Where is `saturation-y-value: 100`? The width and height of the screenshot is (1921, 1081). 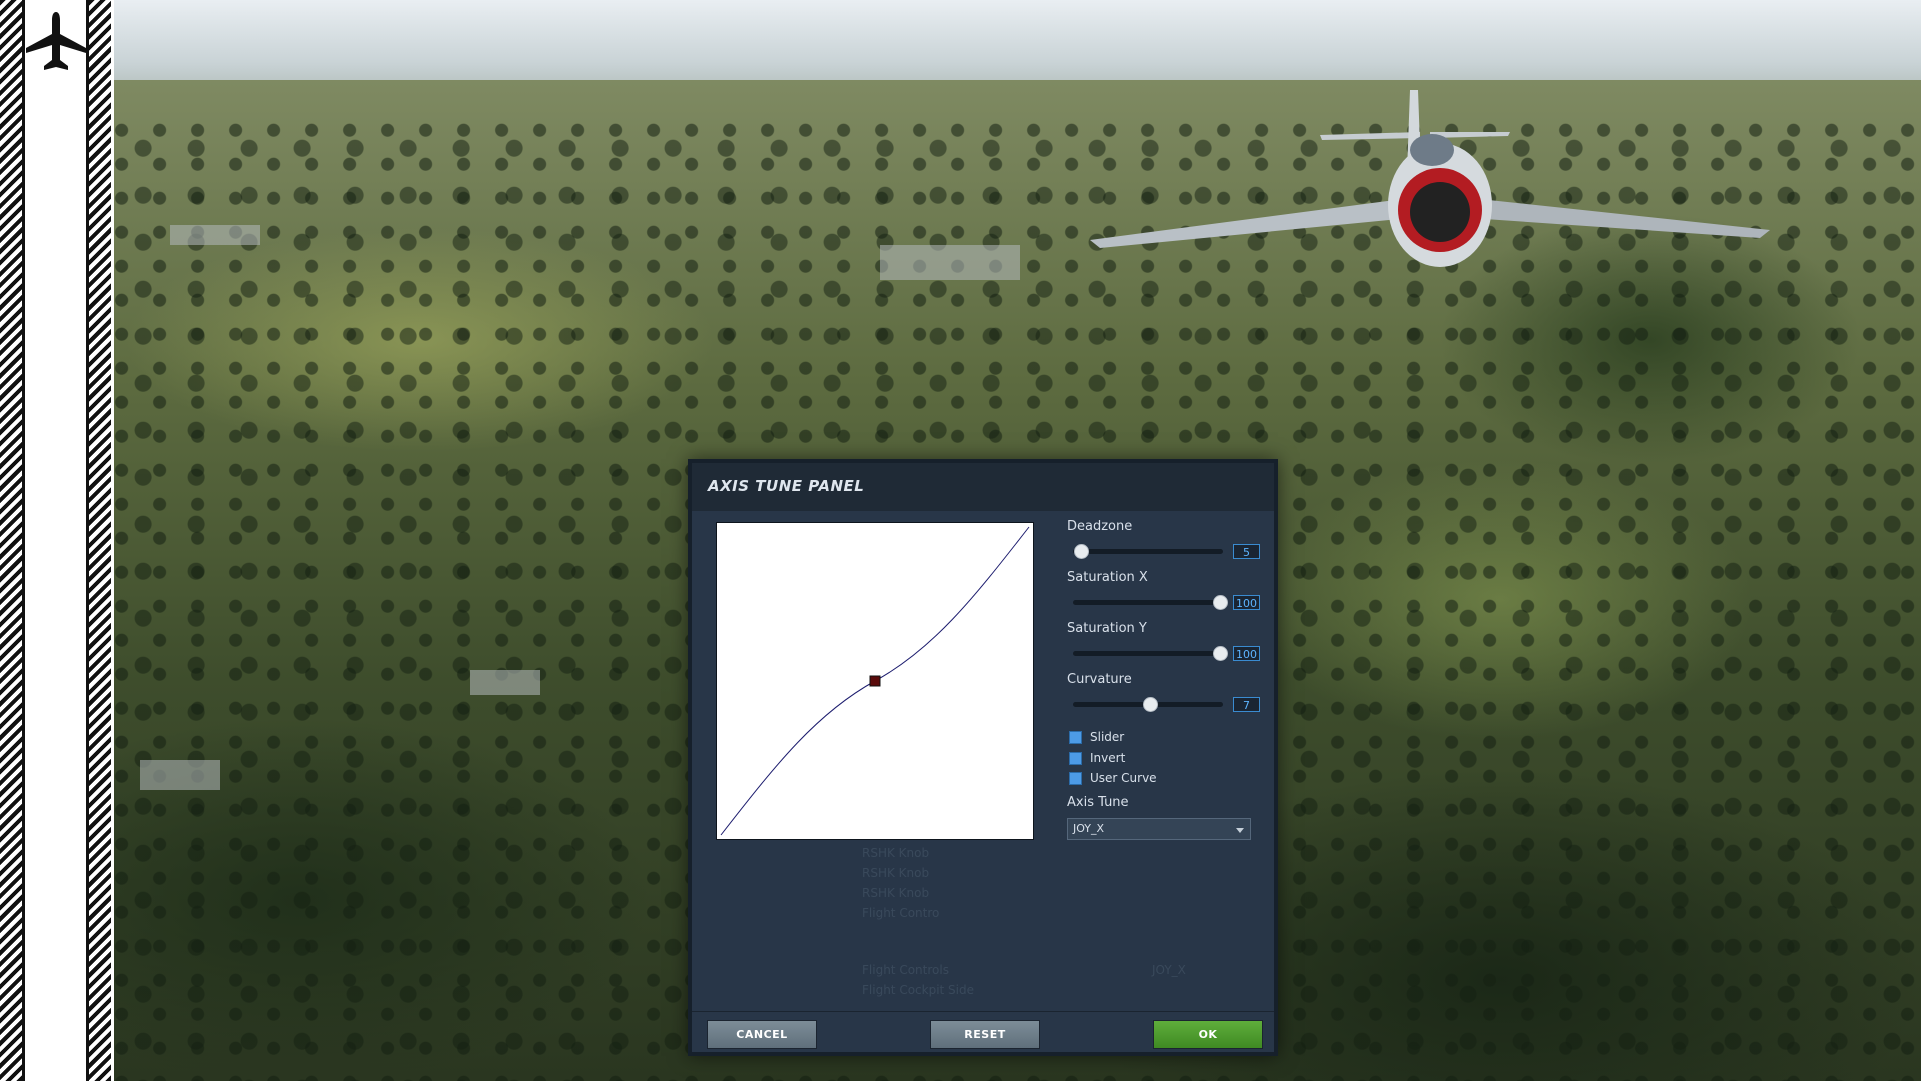
saturation-y-value: 100 is located at coordinates (1246, 653).